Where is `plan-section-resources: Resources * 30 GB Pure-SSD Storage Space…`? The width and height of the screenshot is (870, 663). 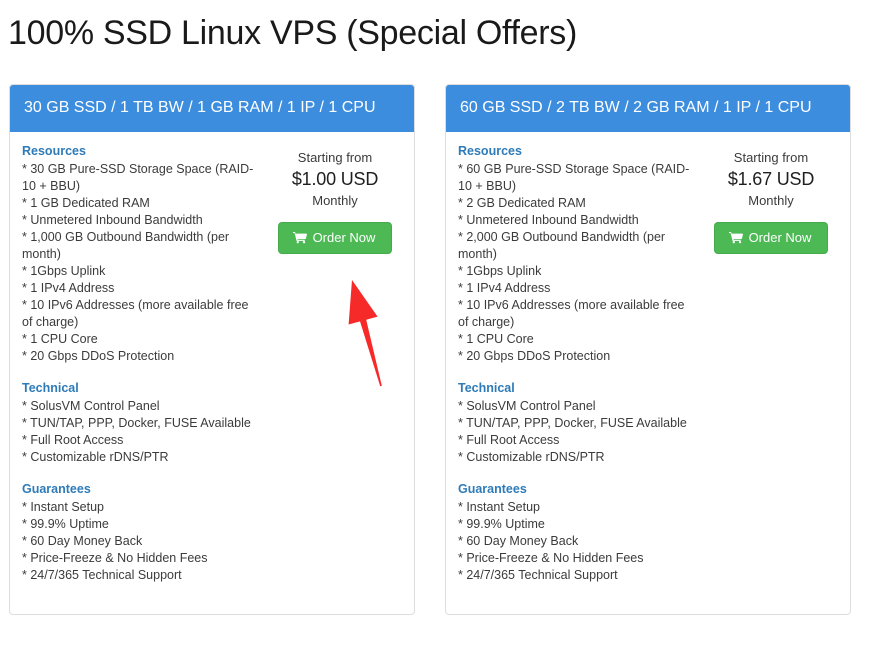 plan-section-resources: Resources * 30 GB Pure-SSD Storage Space… is located at coordinates (142, 253).